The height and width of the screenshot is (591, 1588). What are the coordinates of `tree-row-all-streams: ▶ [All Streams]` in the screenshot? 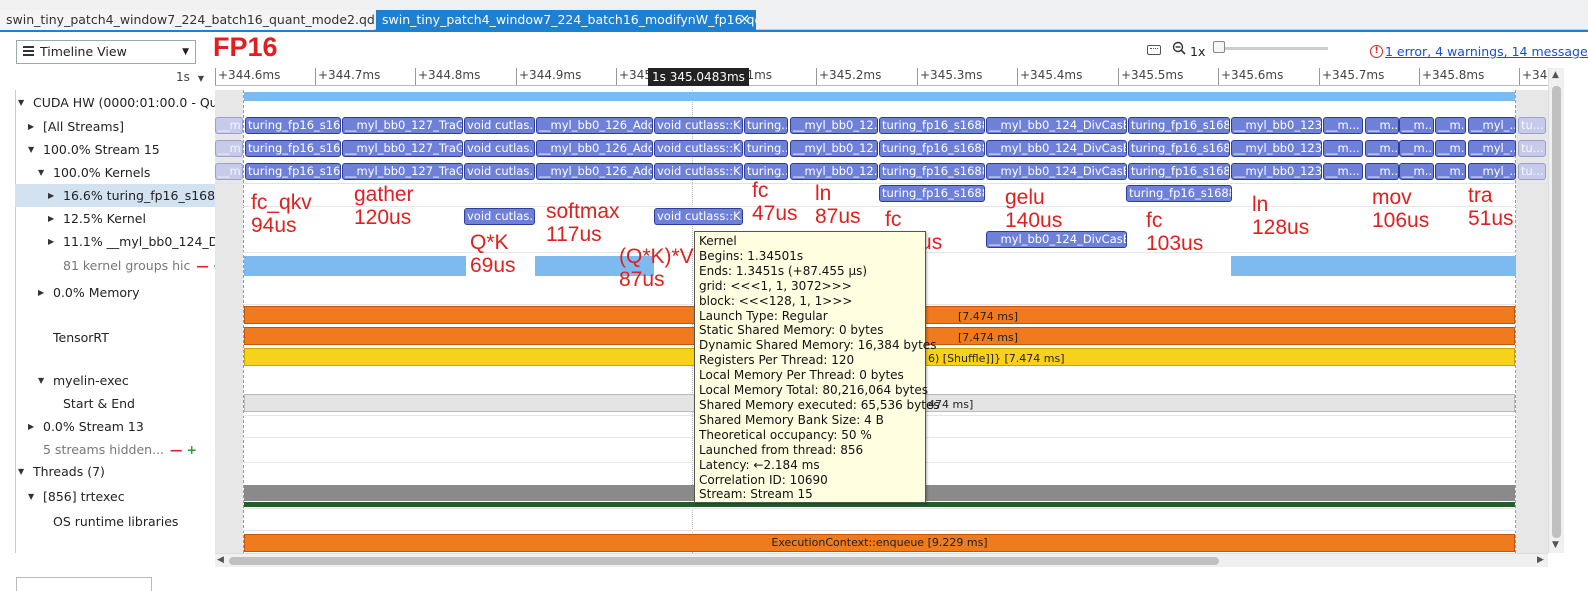 It's located at (115, 126).